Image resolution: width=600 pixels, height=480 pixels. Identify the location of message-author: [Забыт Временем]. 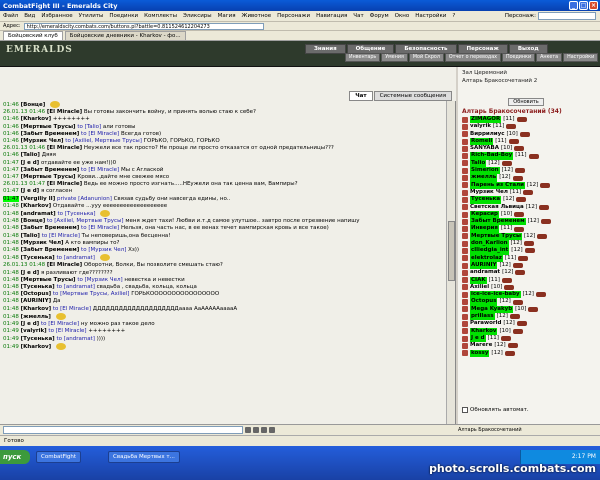
(50, 170).